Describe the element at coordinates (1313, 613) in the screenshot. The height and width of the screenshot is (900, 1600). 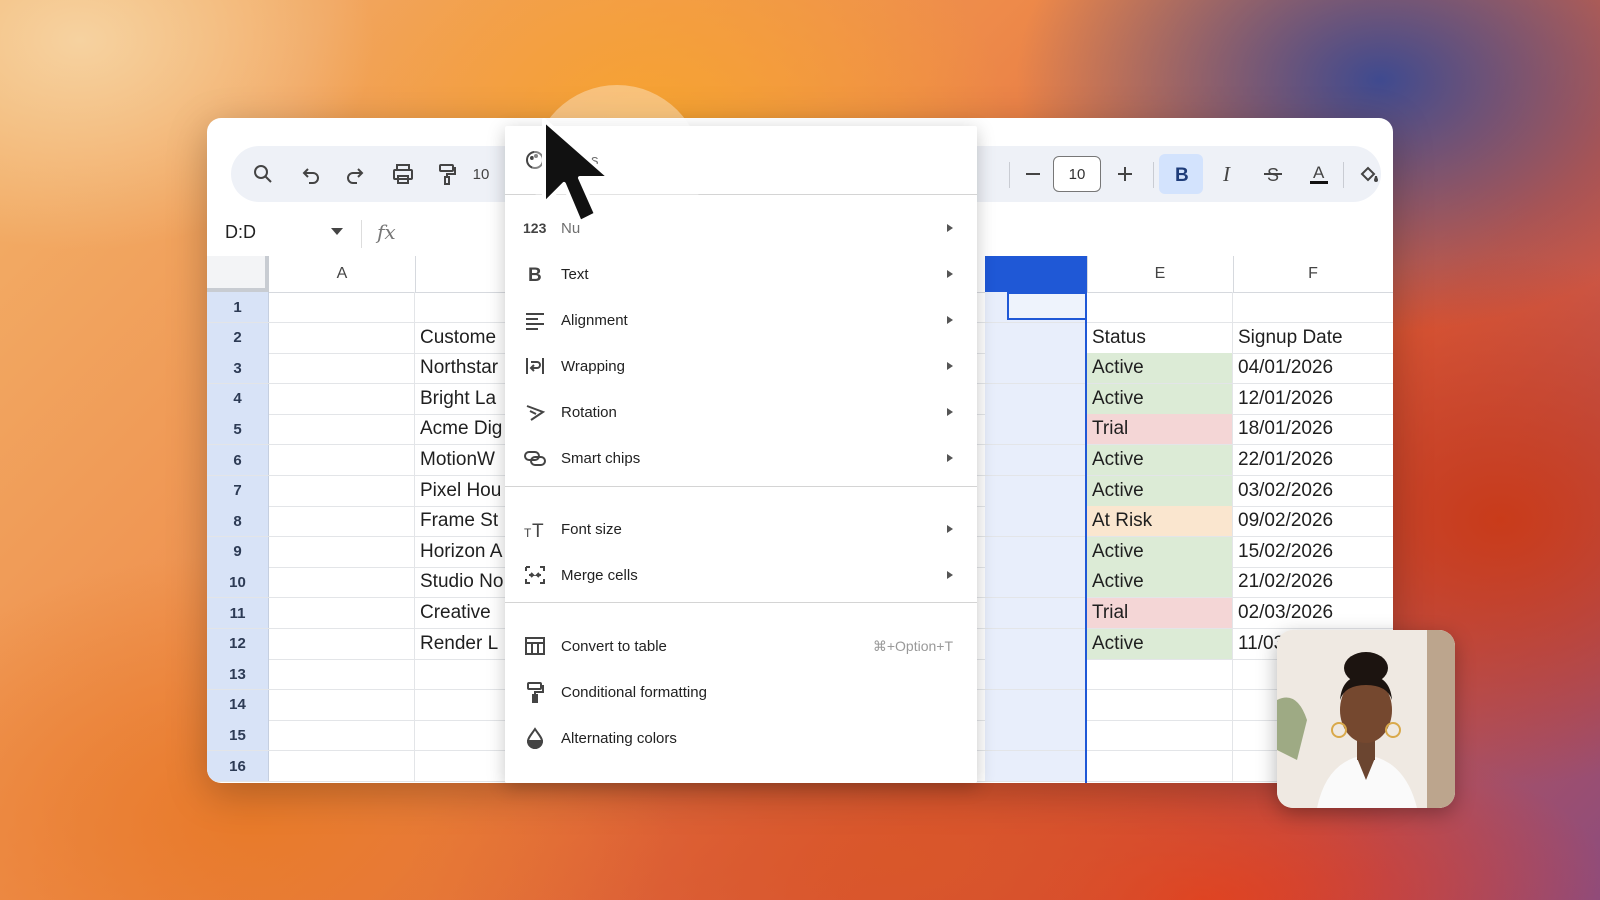
I see `cell-signup-date: 02/03/2026` at that location.